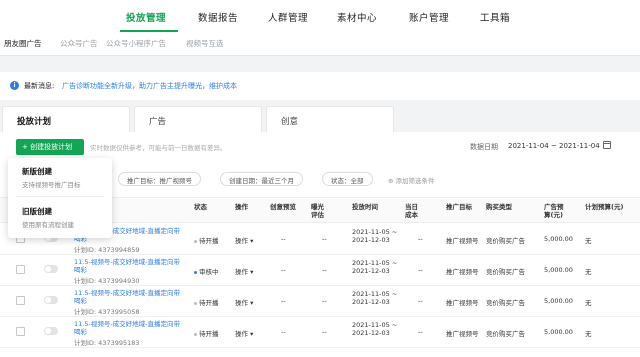 The width and height of the screenshot is (640, 357). What do you see at coordinates (79, 43) in the screenshot?
I see `subnav-official-account-ads: 公众号广告` at bounding box center [79, 43].